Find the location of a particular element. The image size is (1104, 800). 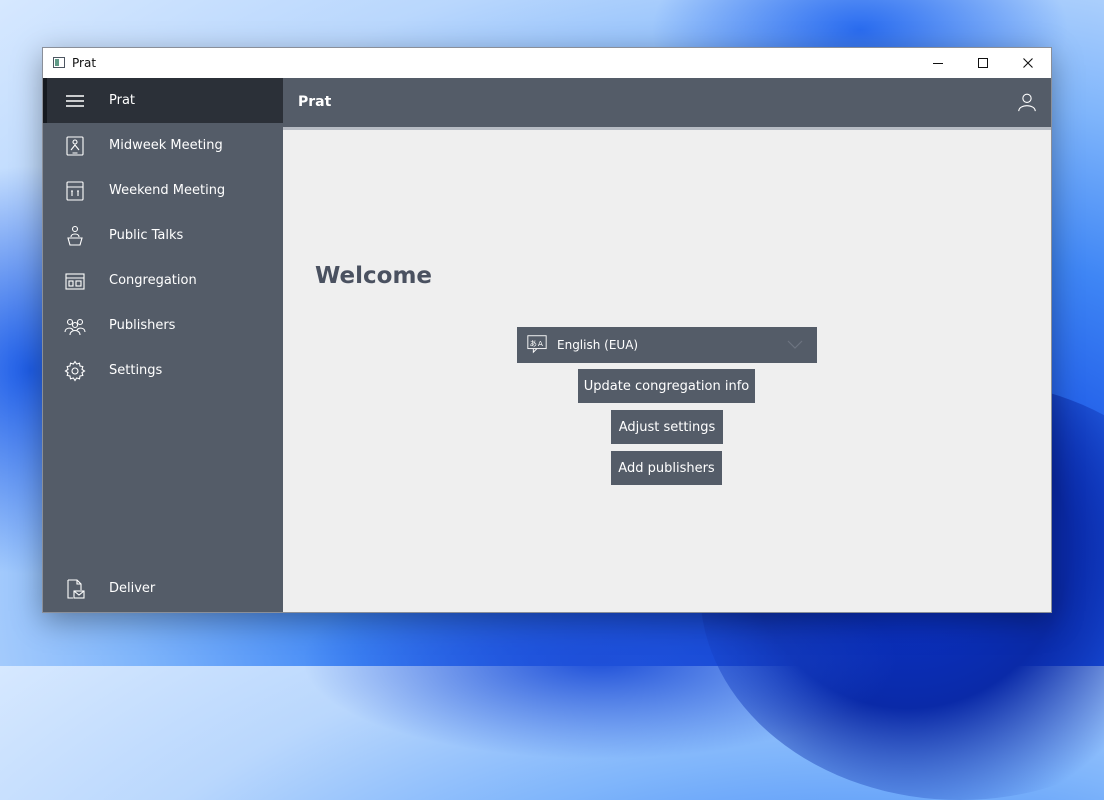

sidebar-item-label: Midweek Meeting is located at coordinates (166, 145).